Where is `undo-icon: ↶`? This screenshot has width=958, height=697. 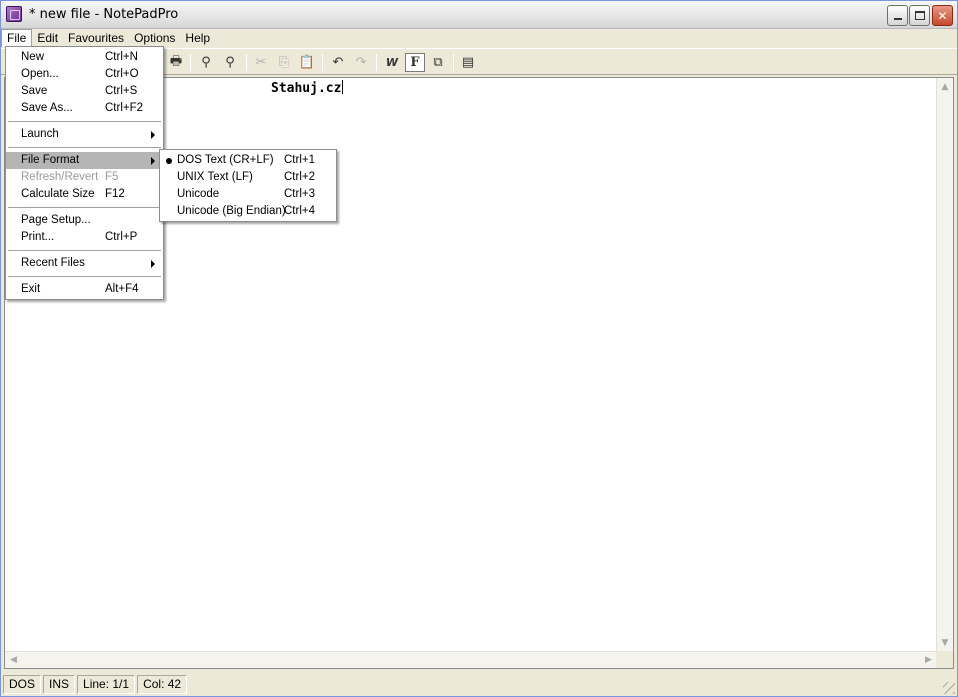 undo-icon: ↶ is located at coordinates (338, 62).